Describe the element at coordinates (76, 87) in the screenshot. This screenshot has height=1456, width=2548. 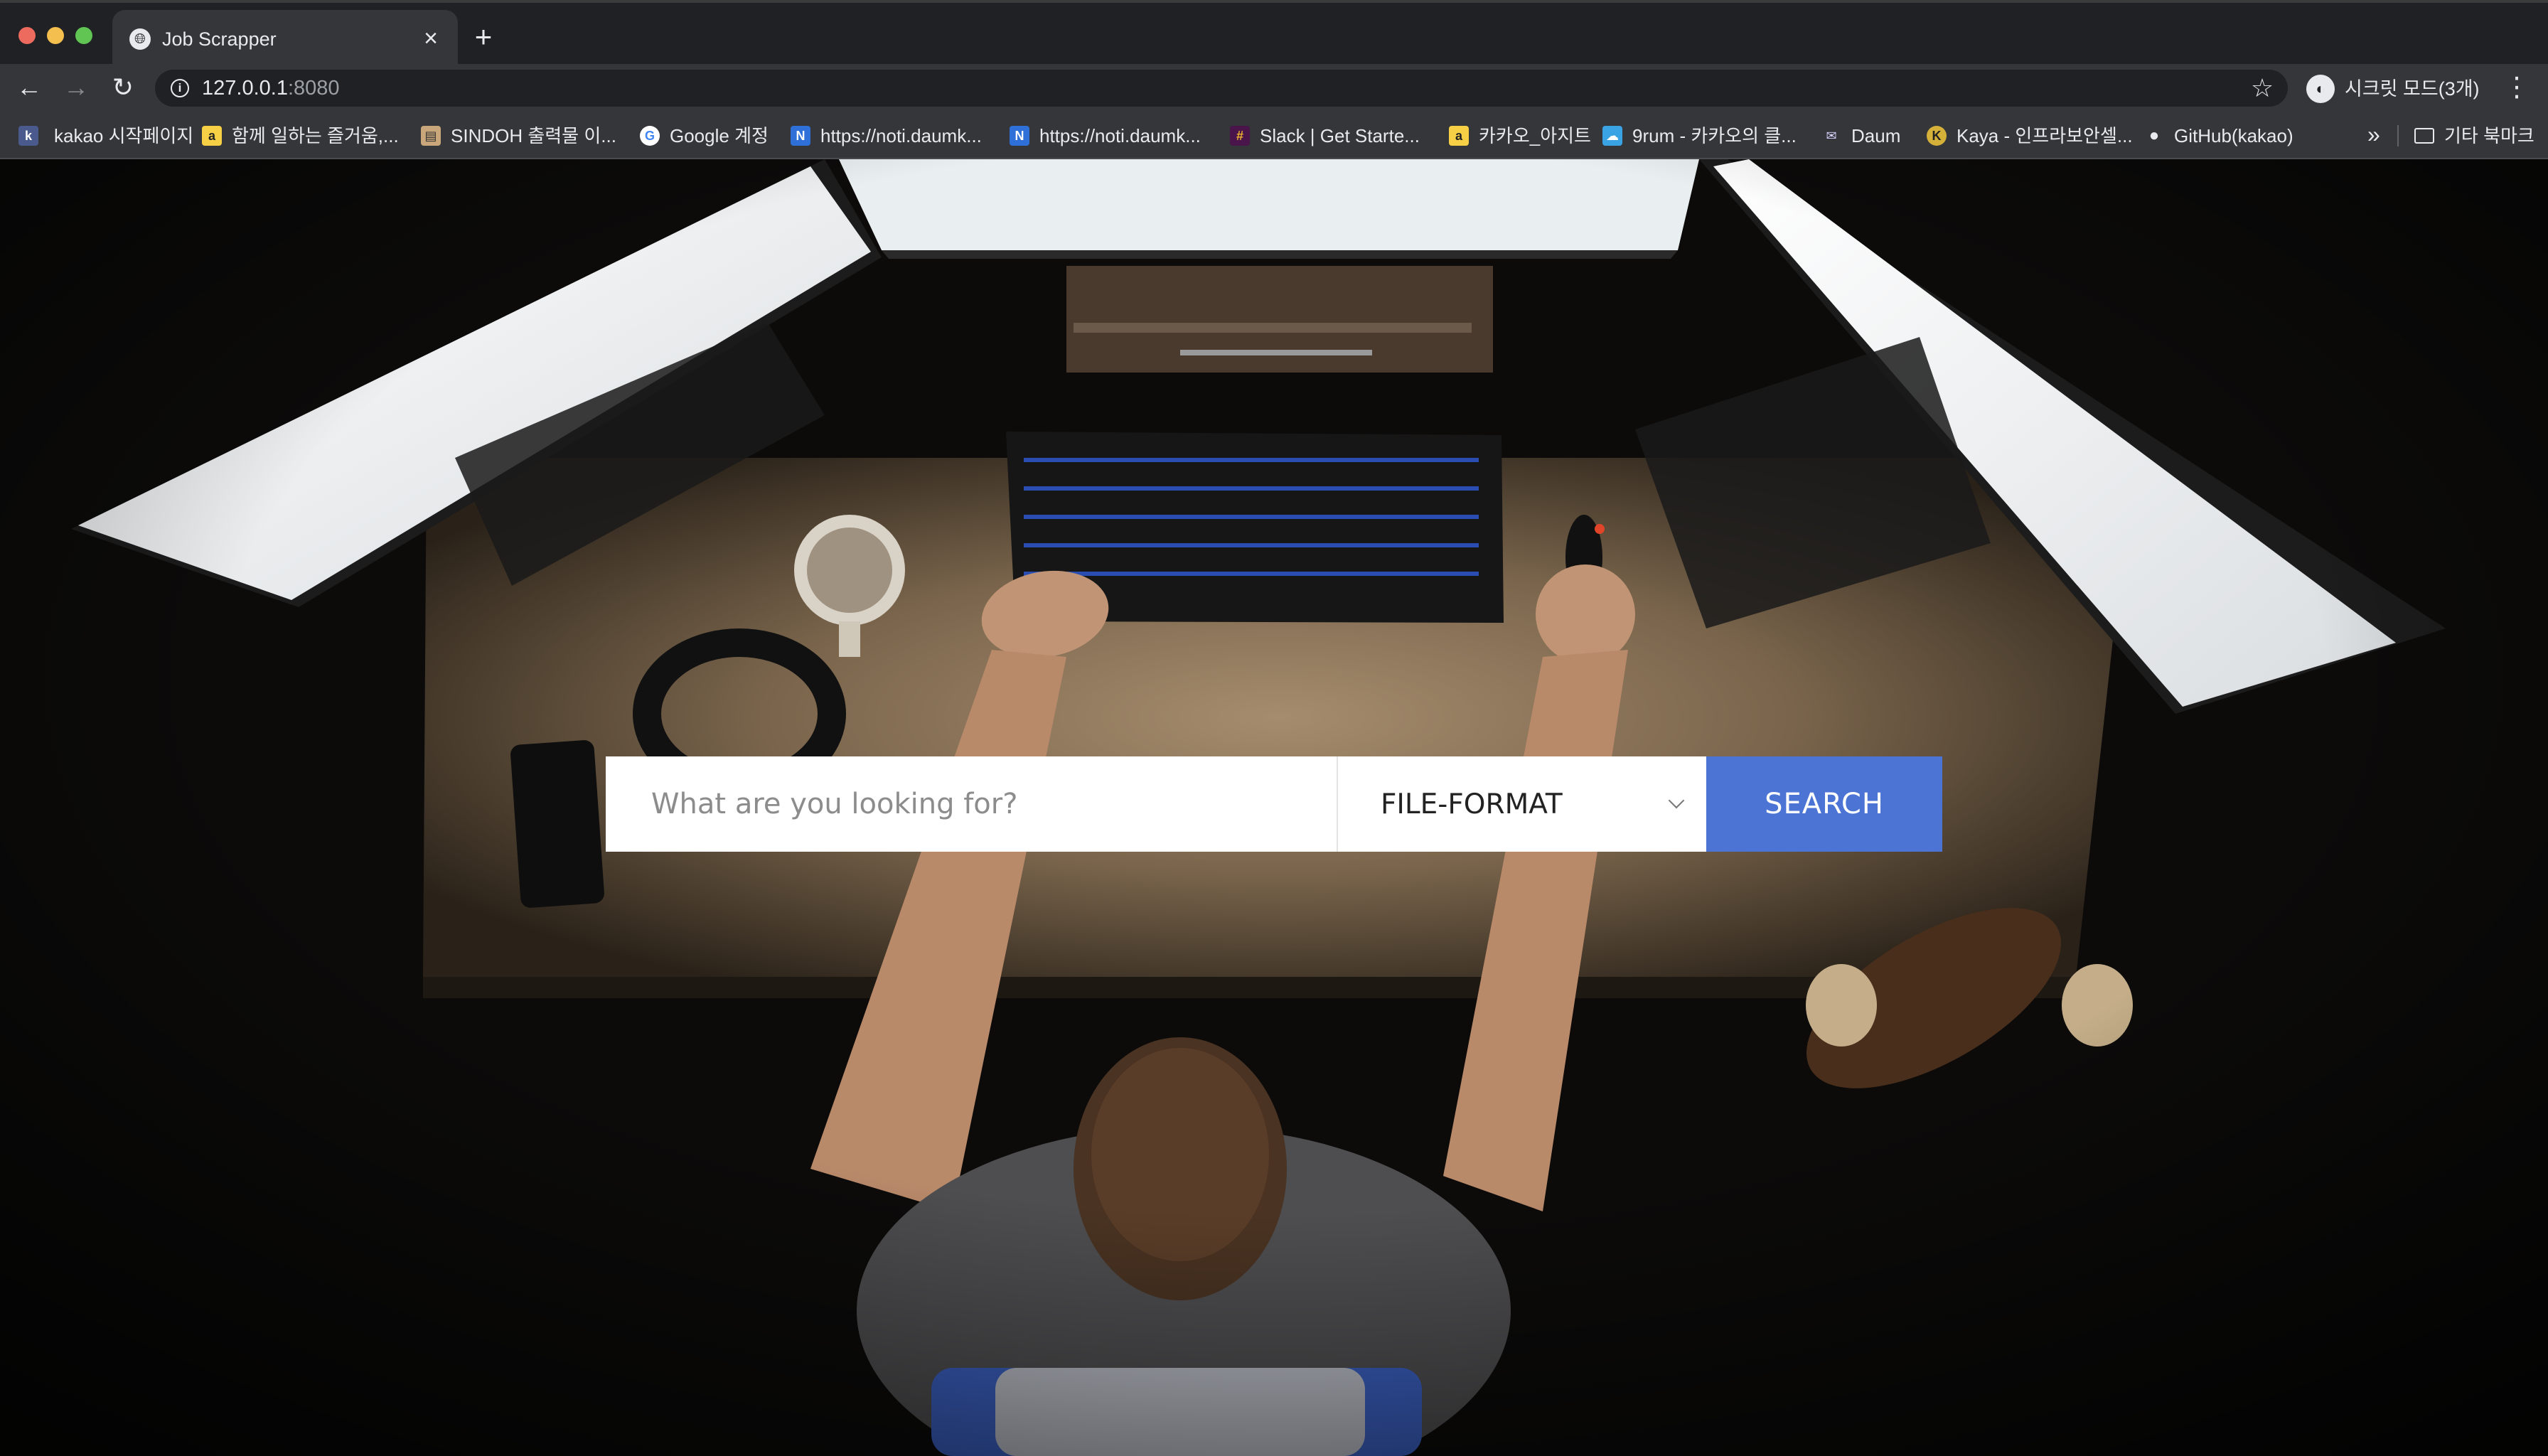
I see `forward-arrow-icon: →` at that location.